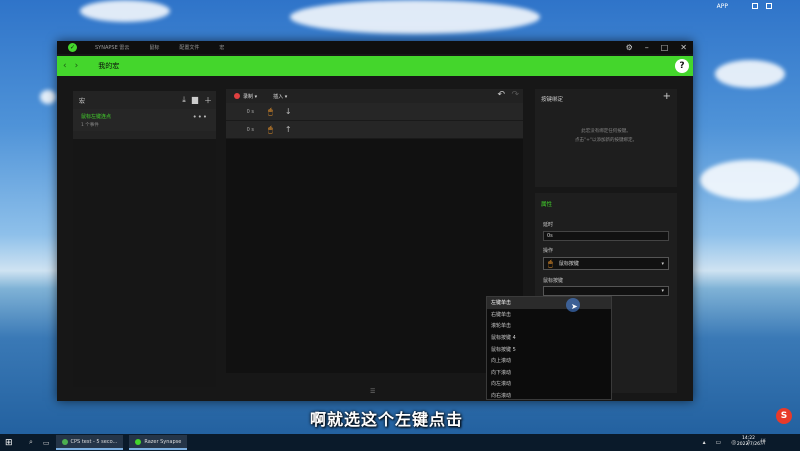 The height and width of the screenshot is (451, 800). Describe the element at coordinates (184, 100) in the screenshot. I see `import-icon: ⤓` at that location.